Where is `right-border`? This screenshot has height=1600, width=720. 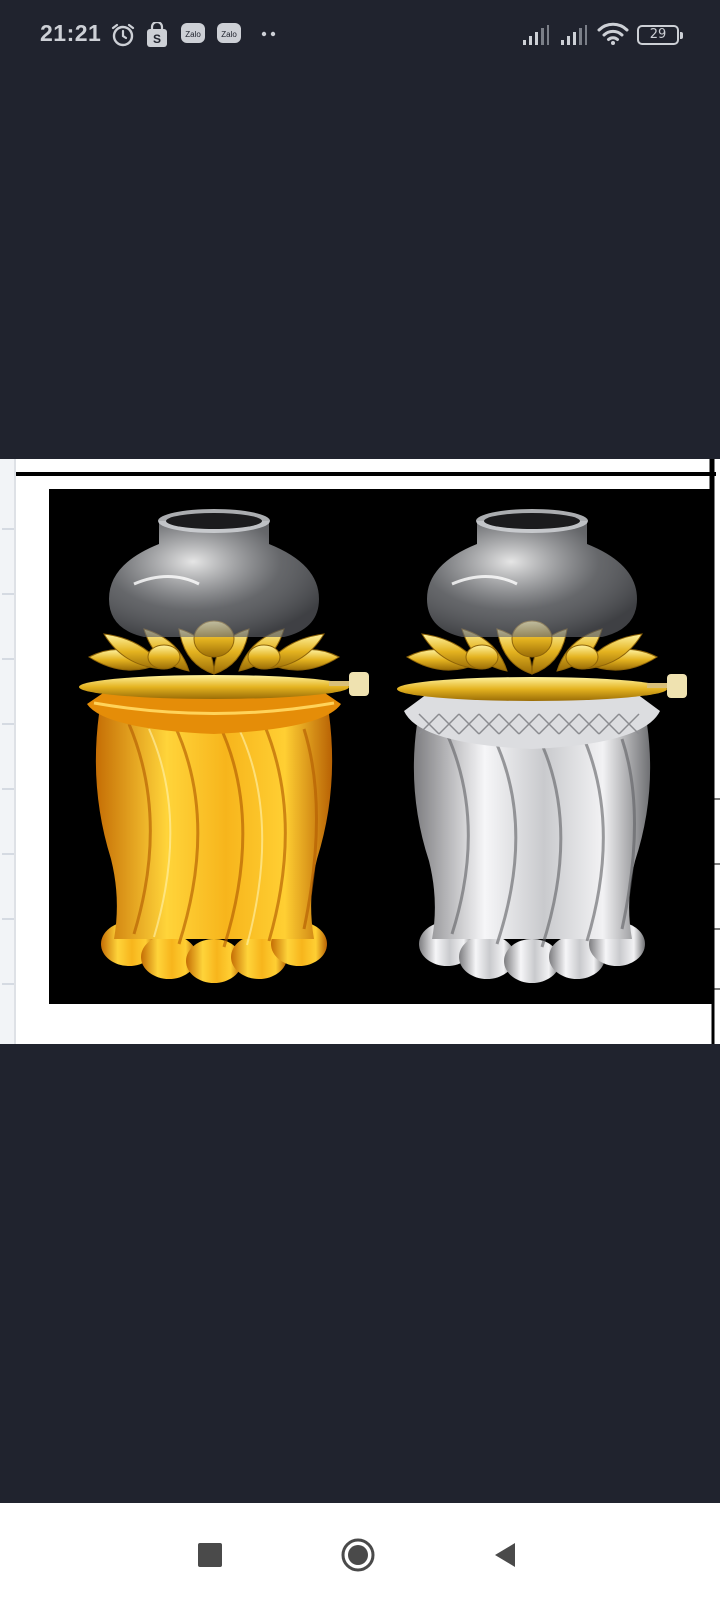 right-border is located at coordinates (715, 751).